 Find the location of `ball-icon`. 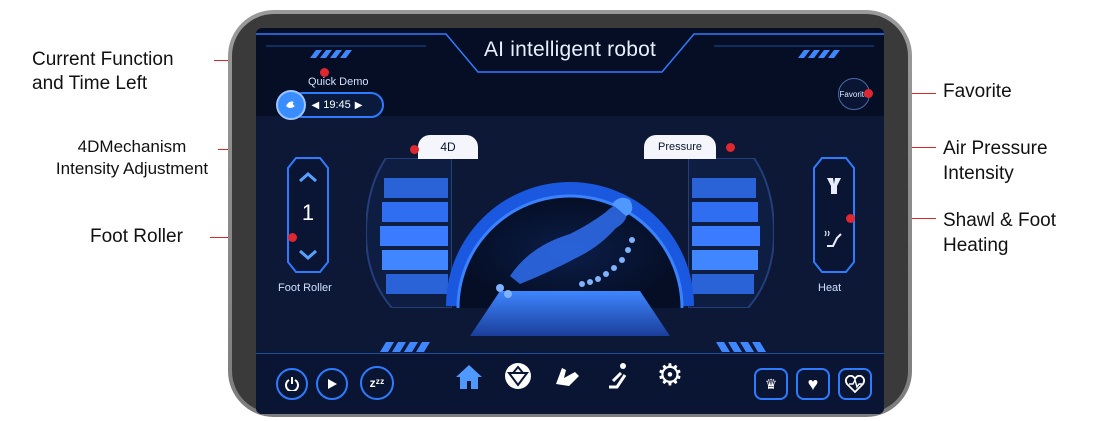

ball-icon is located at coordinates (518, 376).